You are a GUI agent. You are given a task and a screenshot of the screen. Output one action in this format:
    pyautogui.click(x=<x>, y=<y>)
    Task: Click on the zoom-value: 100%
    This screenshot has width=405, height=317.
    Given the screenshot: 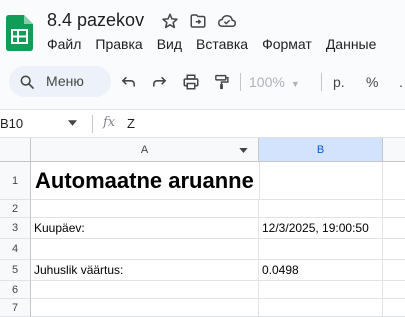 What is the action you would take?
    pyautogui.click(x=267, y=82)
    